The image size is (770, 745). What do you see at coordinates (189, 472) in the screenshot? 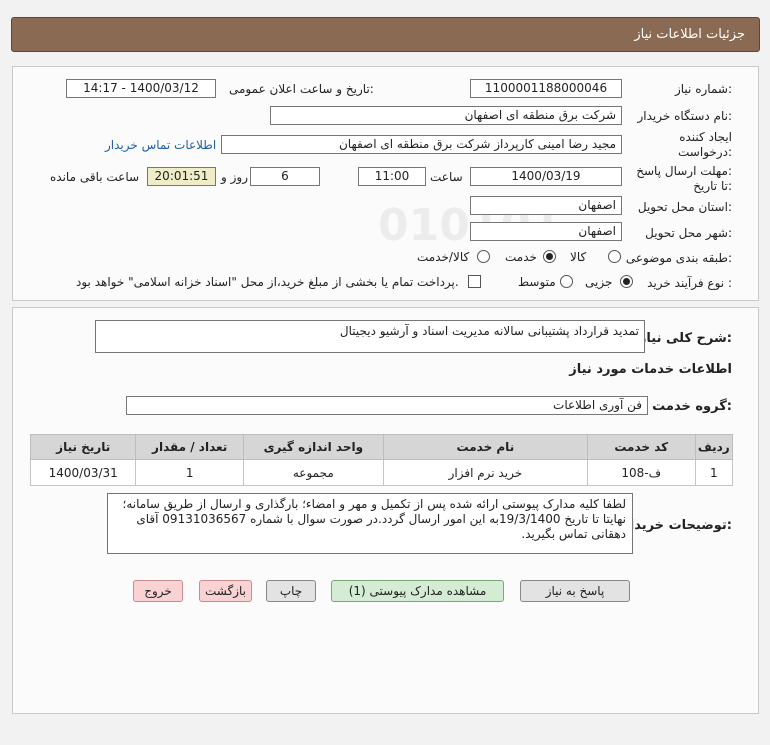
I see `cell-quantity: 1` at bounding box center [189, 472].